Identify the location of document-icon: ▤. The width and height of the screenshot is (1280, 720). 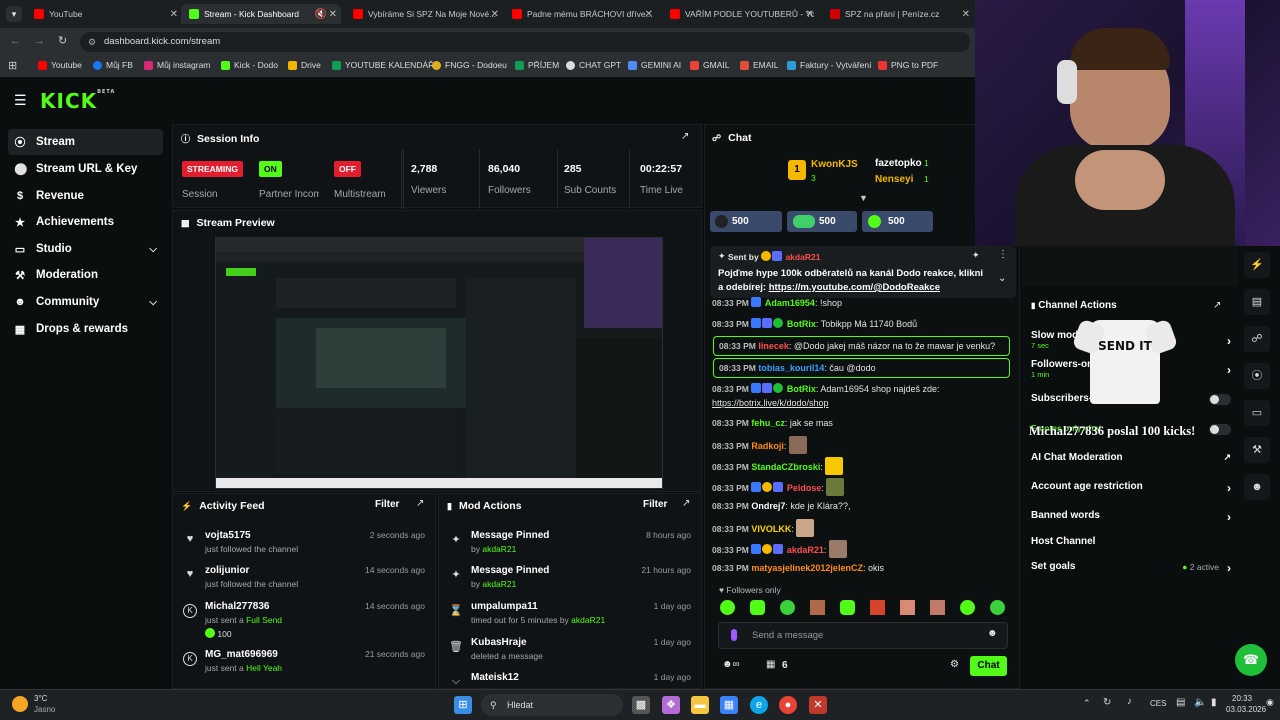
(1257, 302).